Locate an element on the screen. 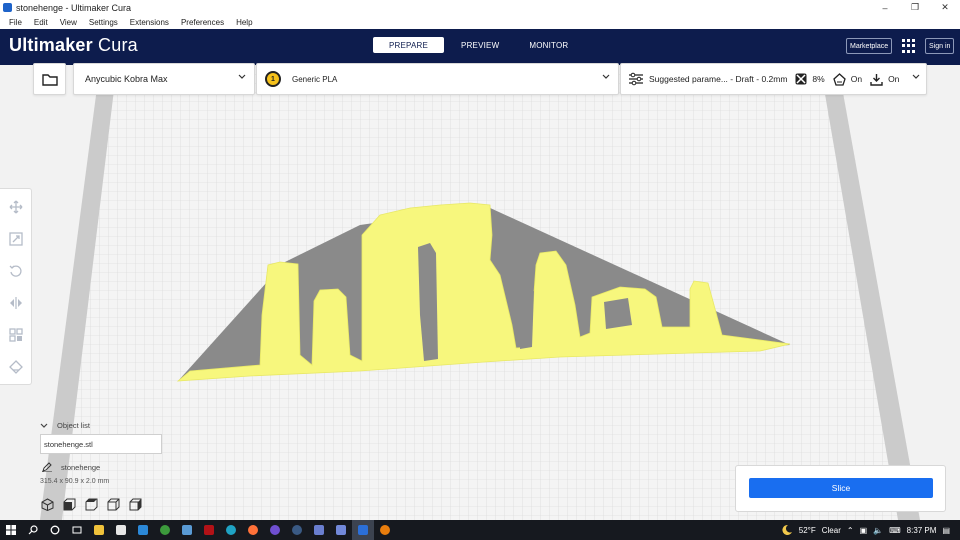  windows-logo-icon is located at coordinates (11, 530).